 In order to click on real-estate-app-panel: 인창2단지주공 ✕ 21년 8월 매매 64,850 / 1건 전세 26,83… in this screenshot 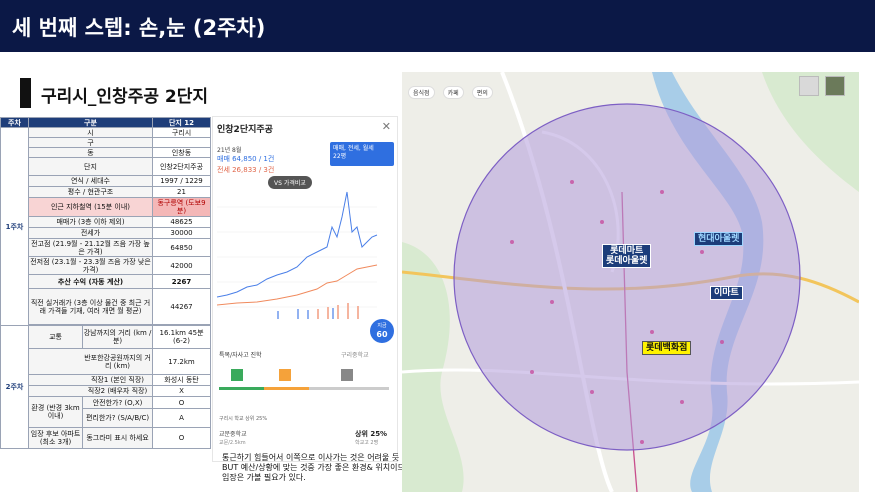, I will do `click(305, 289)`.